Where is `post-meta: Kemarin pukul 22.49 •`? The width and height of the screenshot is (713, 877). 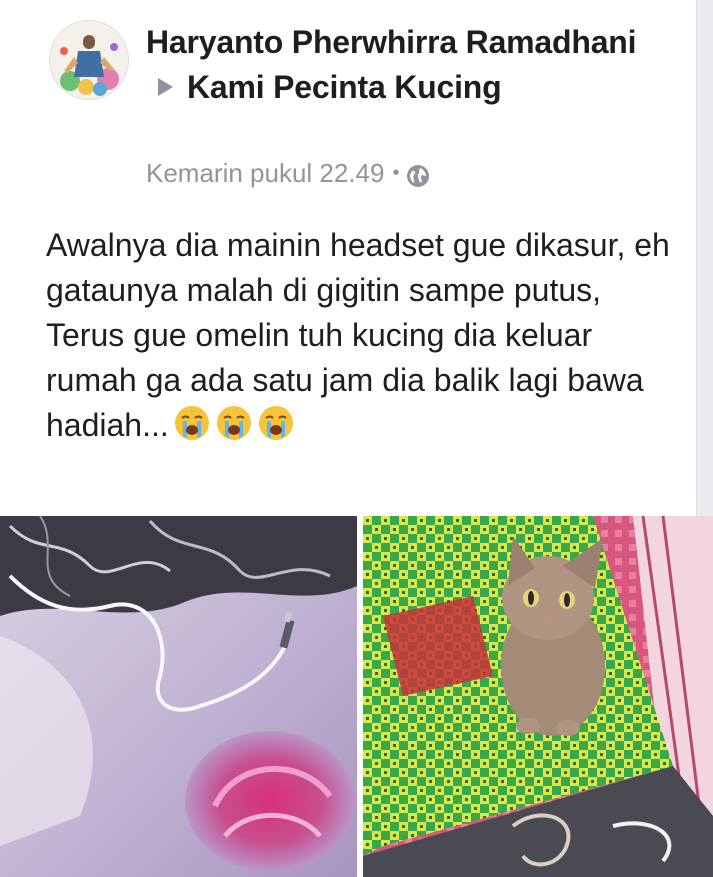
post-meta: Kemarin pukul 22.49 • is located at coordinates (288, 173).